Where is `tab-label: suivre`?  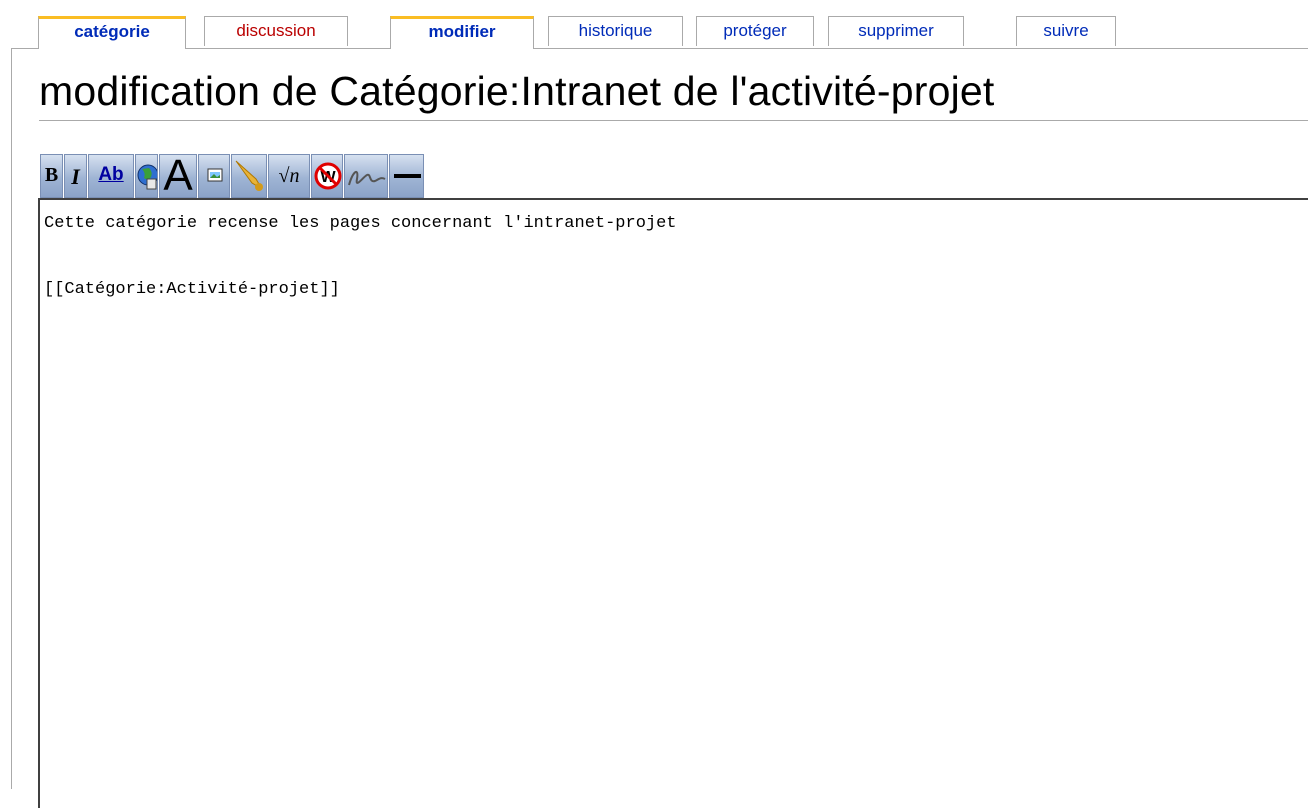 tab-label: suivre is located at coordinates (1066, 30).